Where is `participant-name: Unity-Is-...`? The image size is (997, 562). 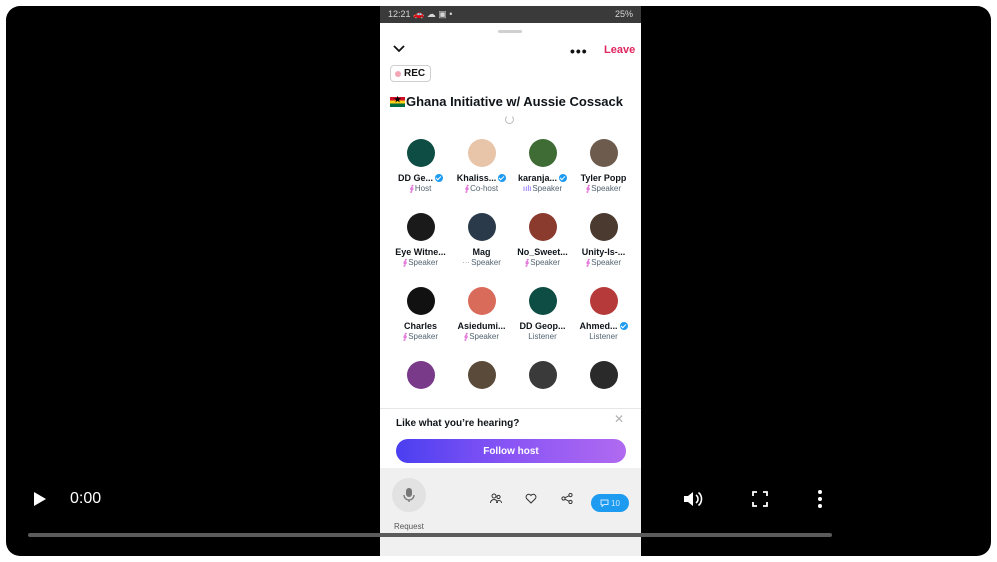 participant-name: Unity-Is-... is located at coordinates (603, 252).